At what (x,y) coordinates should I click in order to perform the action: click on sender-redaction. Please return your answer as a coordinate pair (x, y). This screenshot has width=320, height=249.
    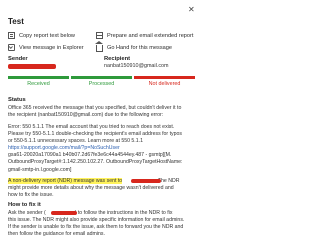
    Looking at the image, I should click on (32, 66).